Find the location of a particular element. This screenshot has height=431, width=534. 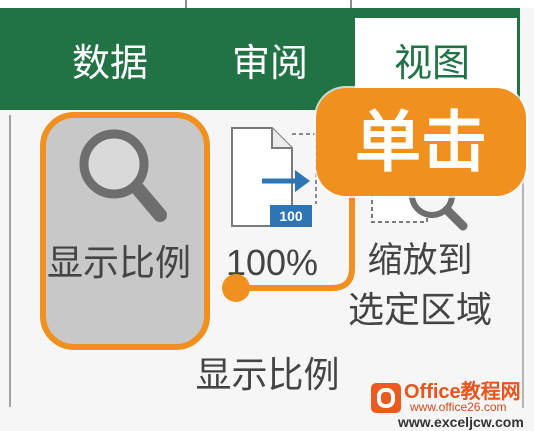

callout-connector is located at coordinates (288, 241).